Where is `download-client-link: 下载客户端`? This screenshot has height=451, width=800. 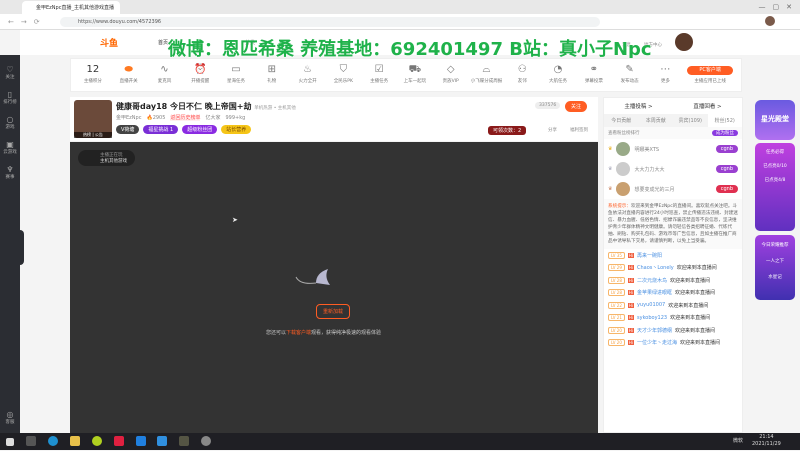
download-client-link: 下载客户端 is located at coordinates (298, 333).